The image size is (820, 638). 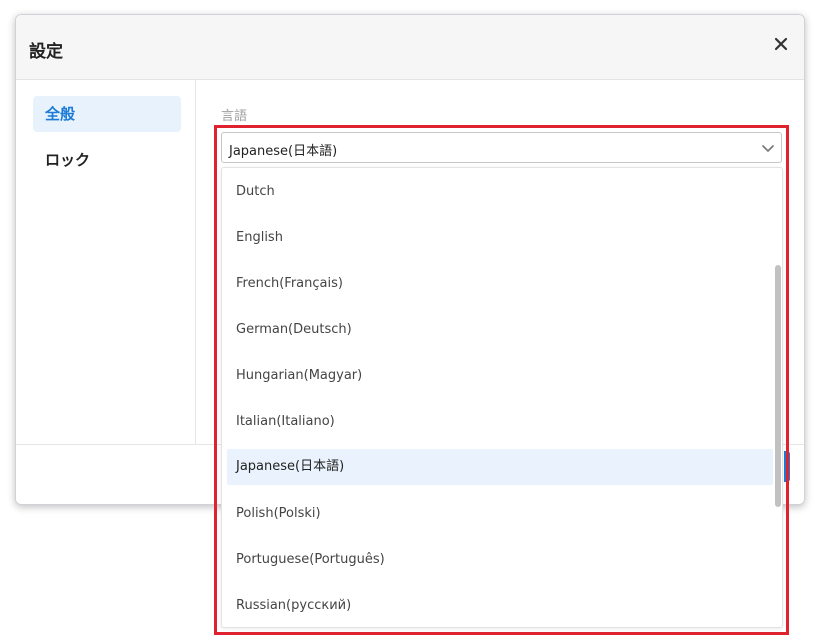 What do you see at coordinates (501, 147) in the screenshot?
I see `language-select: Japanese(日本語)` at bounding box center [501, 147].